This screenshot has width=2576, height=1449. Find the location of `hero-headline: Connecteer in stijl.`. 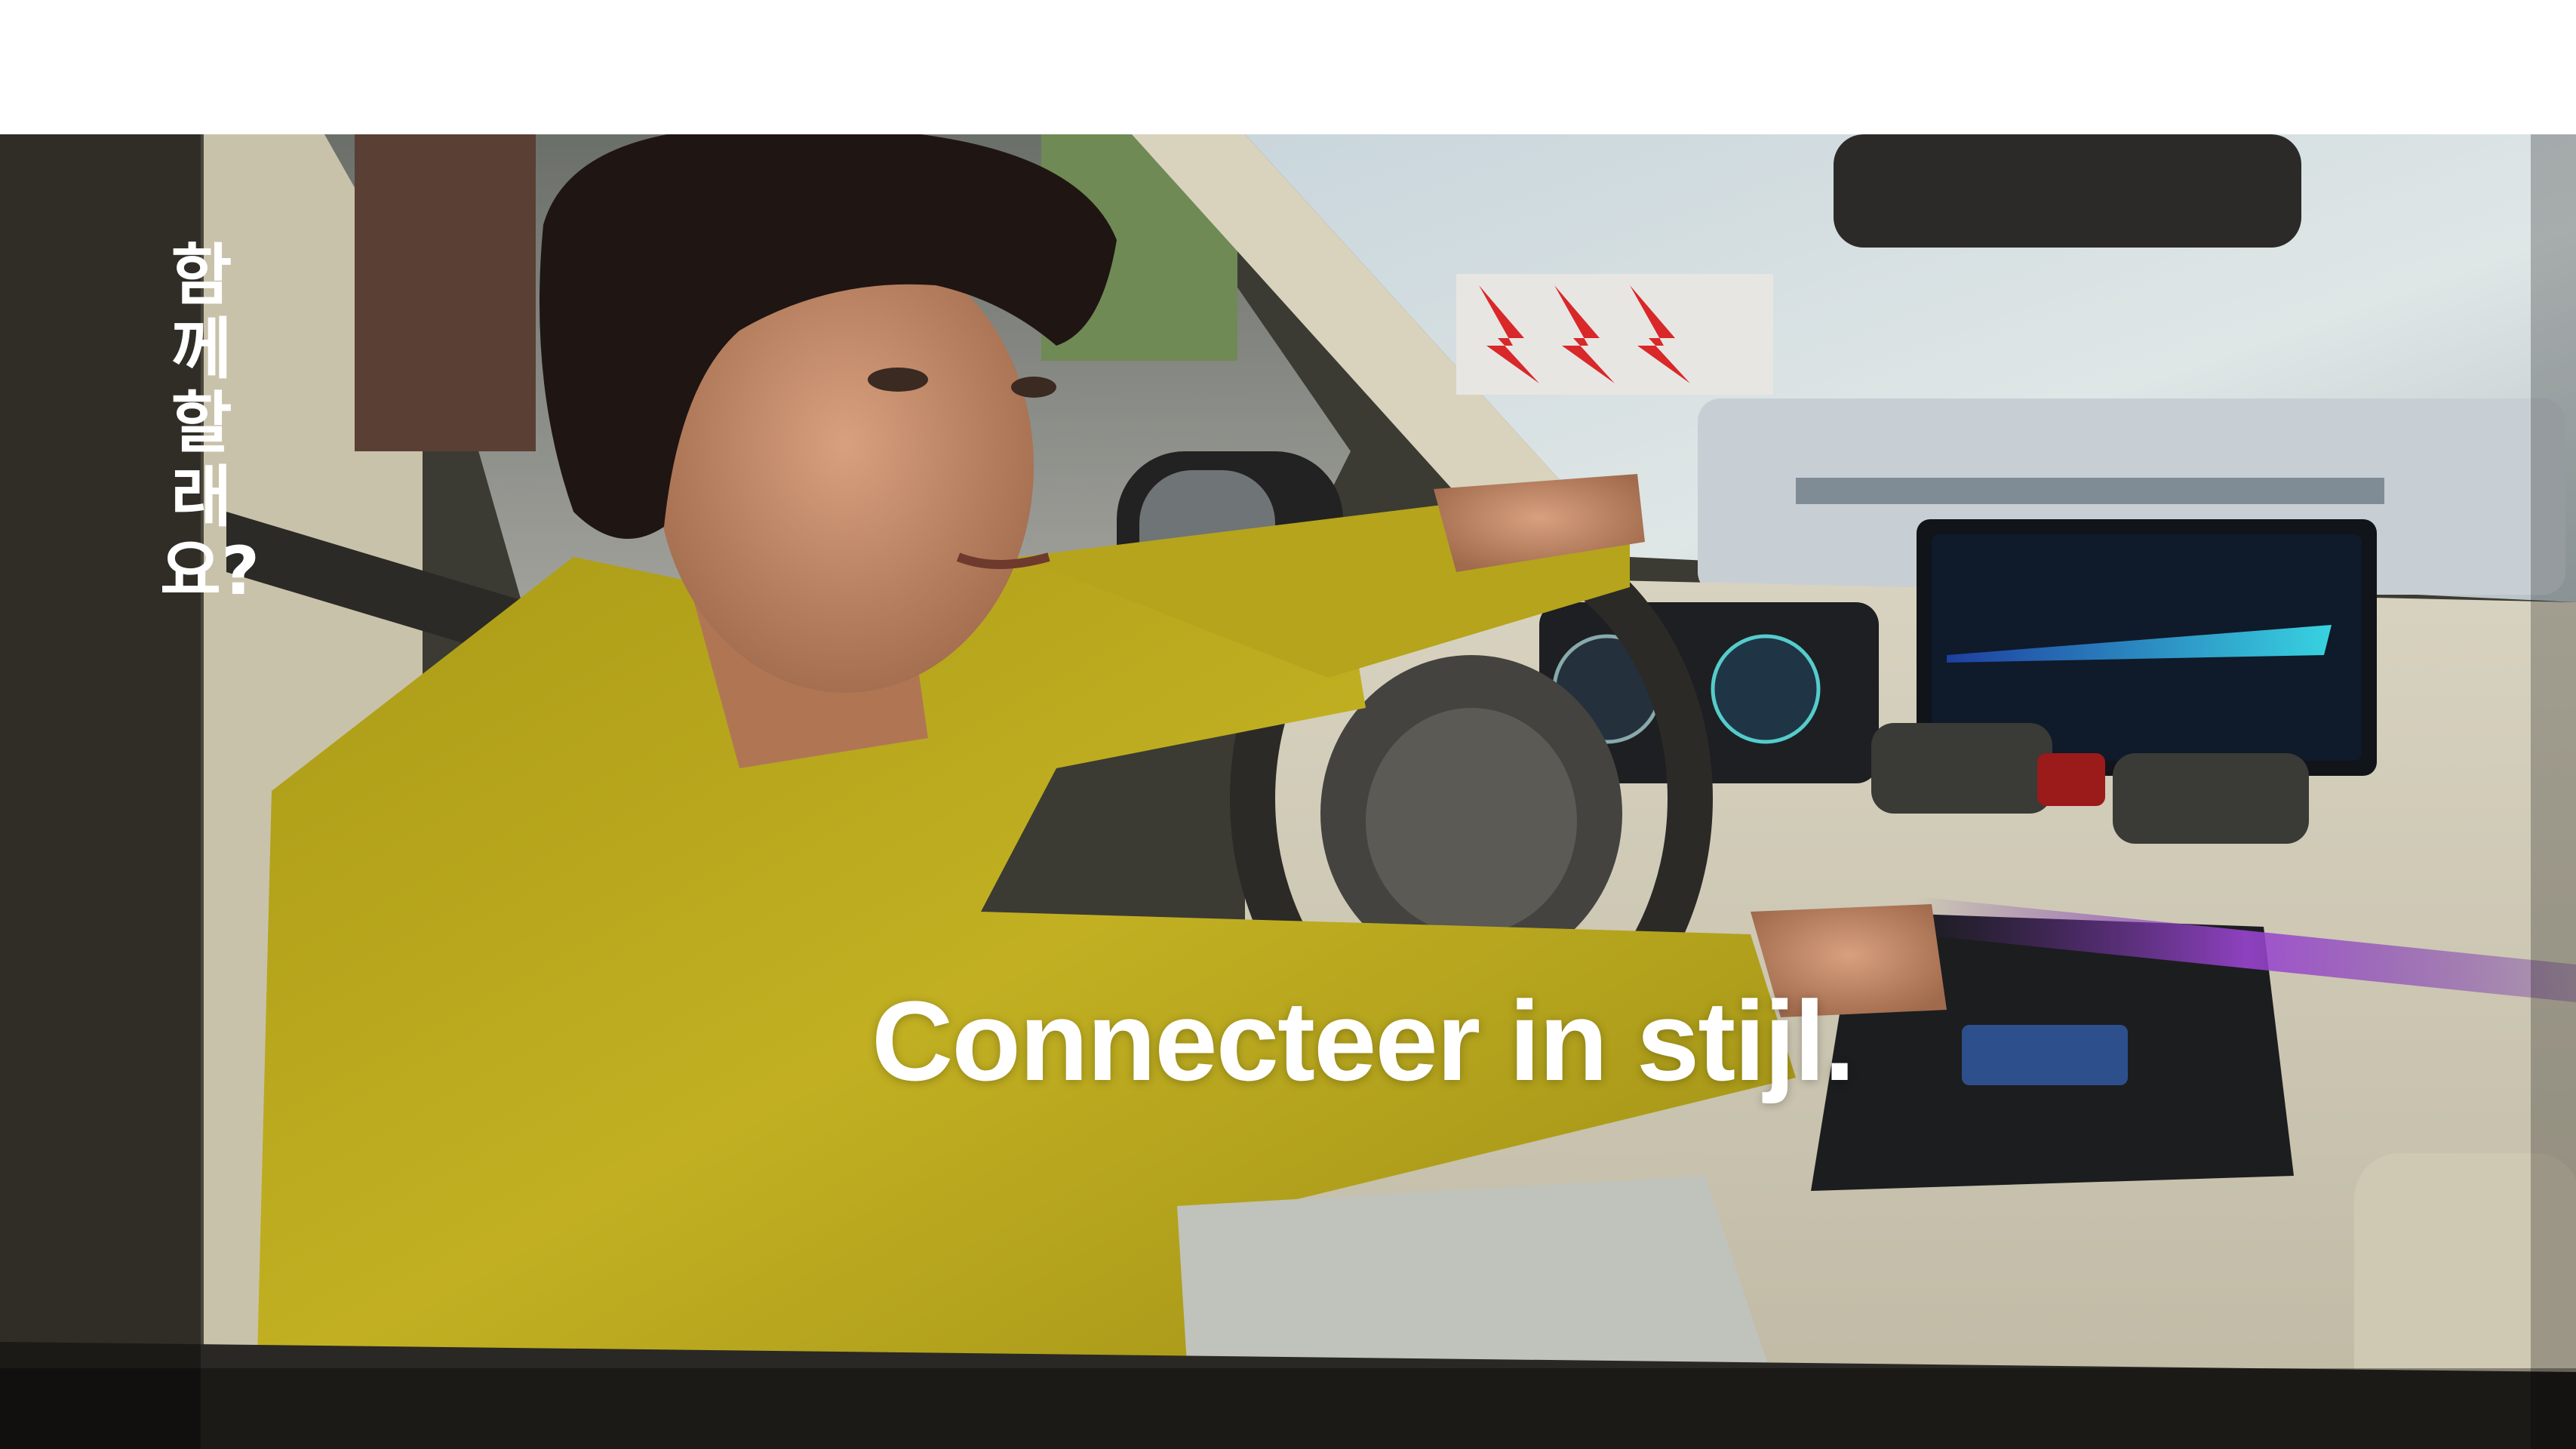

hero-headline: Connecteer in stijl. is located at coordinates (1363, 1040).